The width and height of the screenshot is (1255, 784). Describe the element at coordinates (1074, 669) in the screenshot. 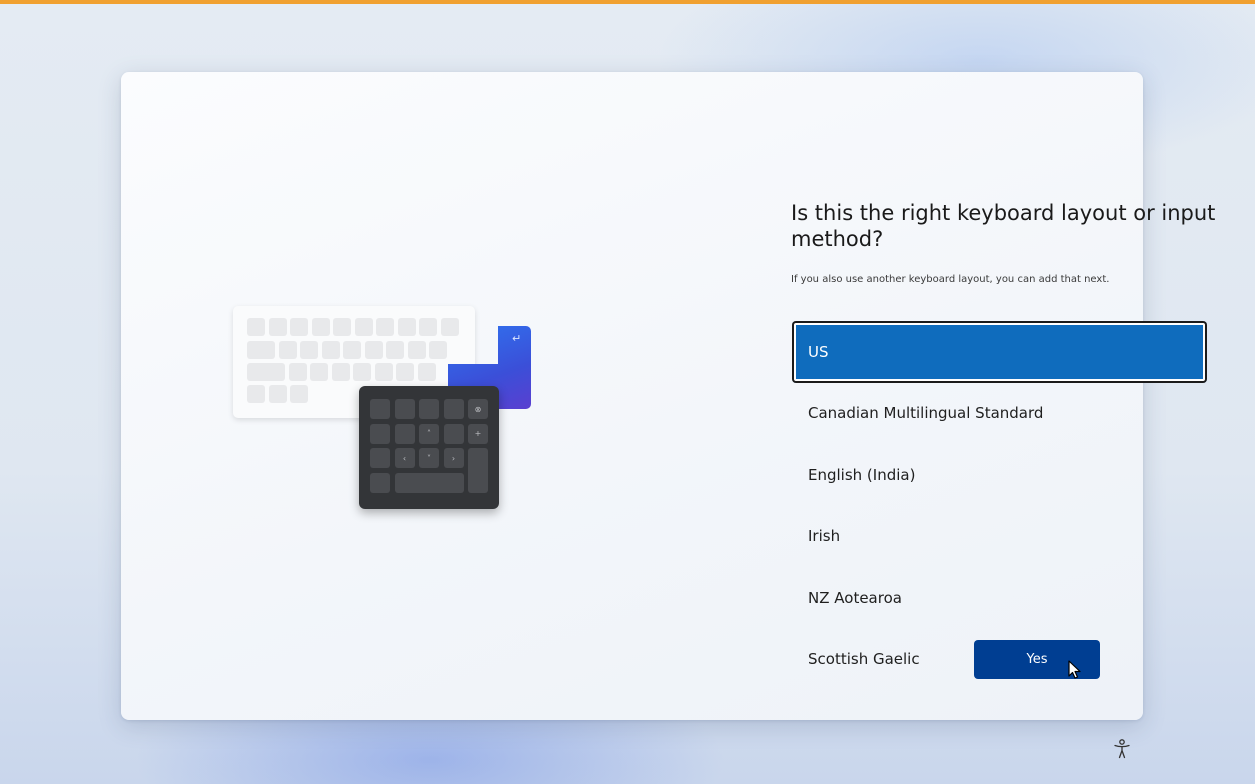

I see `mouse-pointer-icon` at that location.